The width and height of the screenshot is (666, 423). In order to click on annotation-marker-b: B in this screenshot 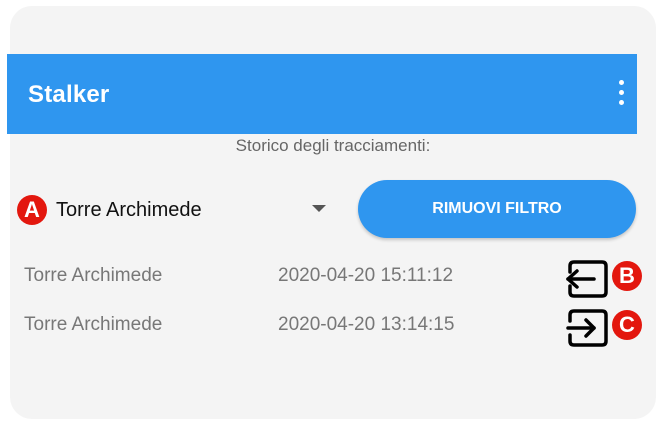, I will do `click(627, 276)`.